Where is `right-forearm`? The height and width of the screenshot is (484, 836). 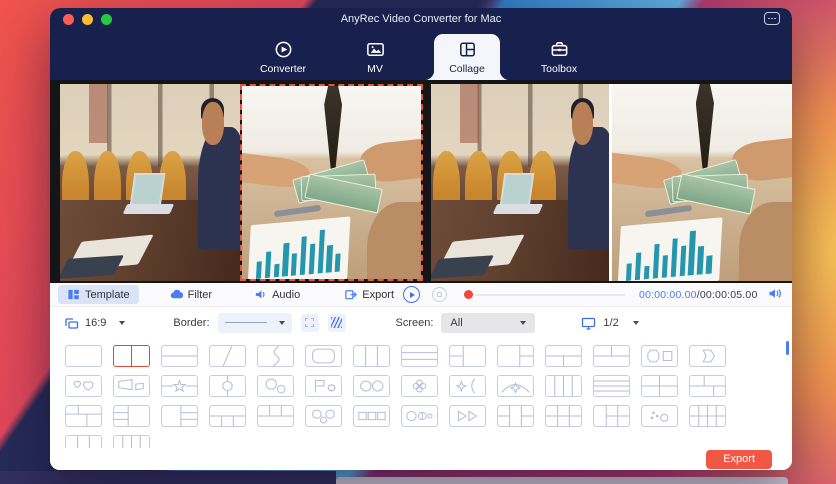
right-forearm is located at coordinates (394, 240).